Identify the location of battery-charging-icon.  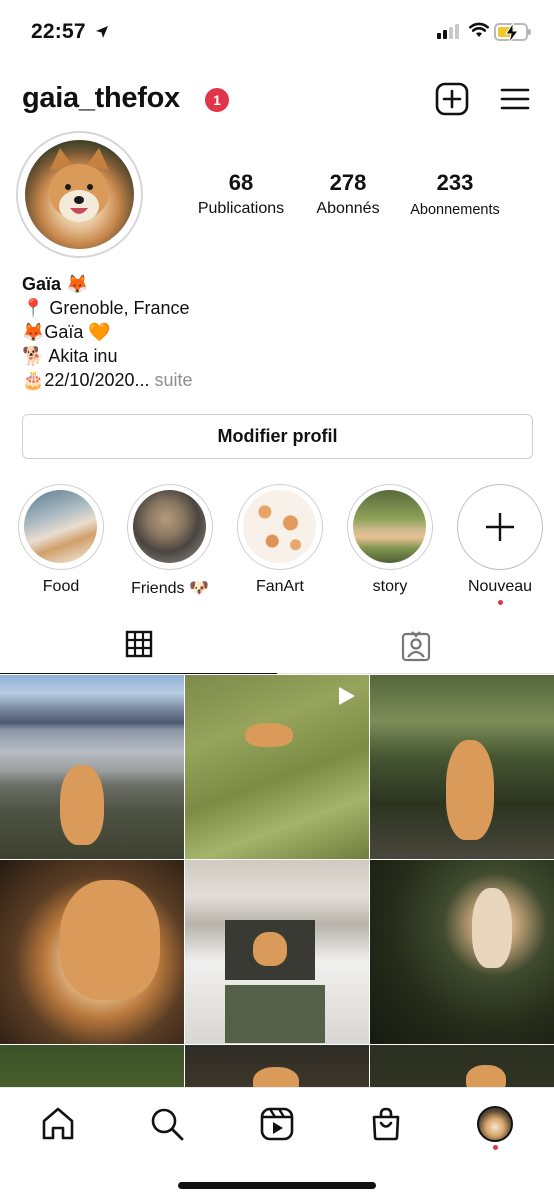
(512, 33).